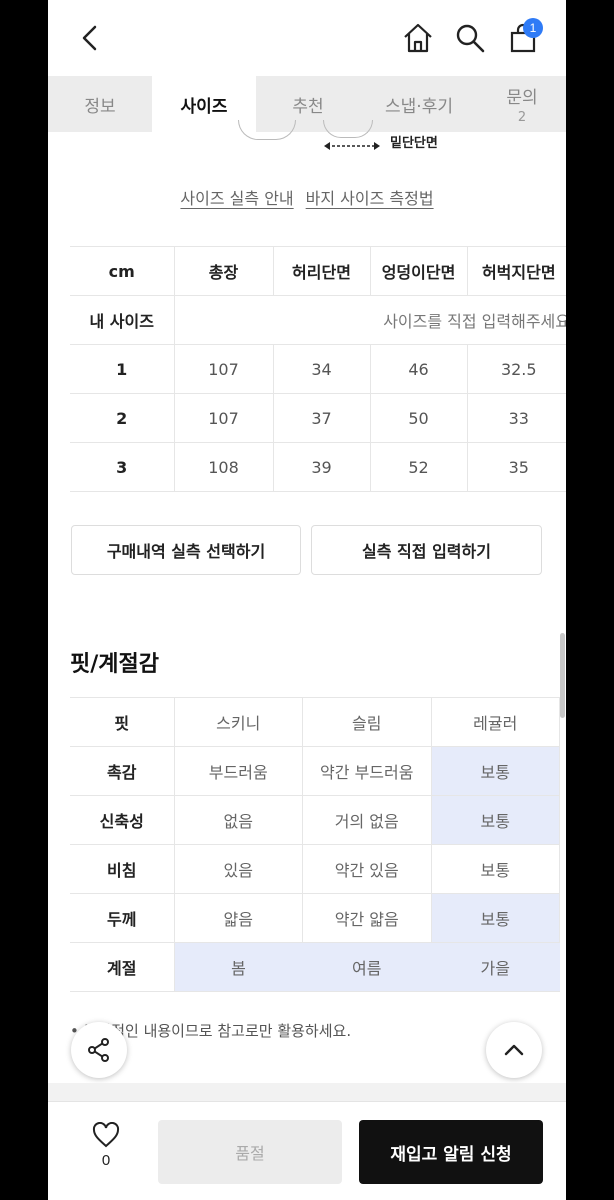 Image resolution: width=614 pixels, height=1200 pixels. Describe the element at coordinates (307, 141) in the screenshot. I see `measurement-diagram: 밑단단면` at that location.